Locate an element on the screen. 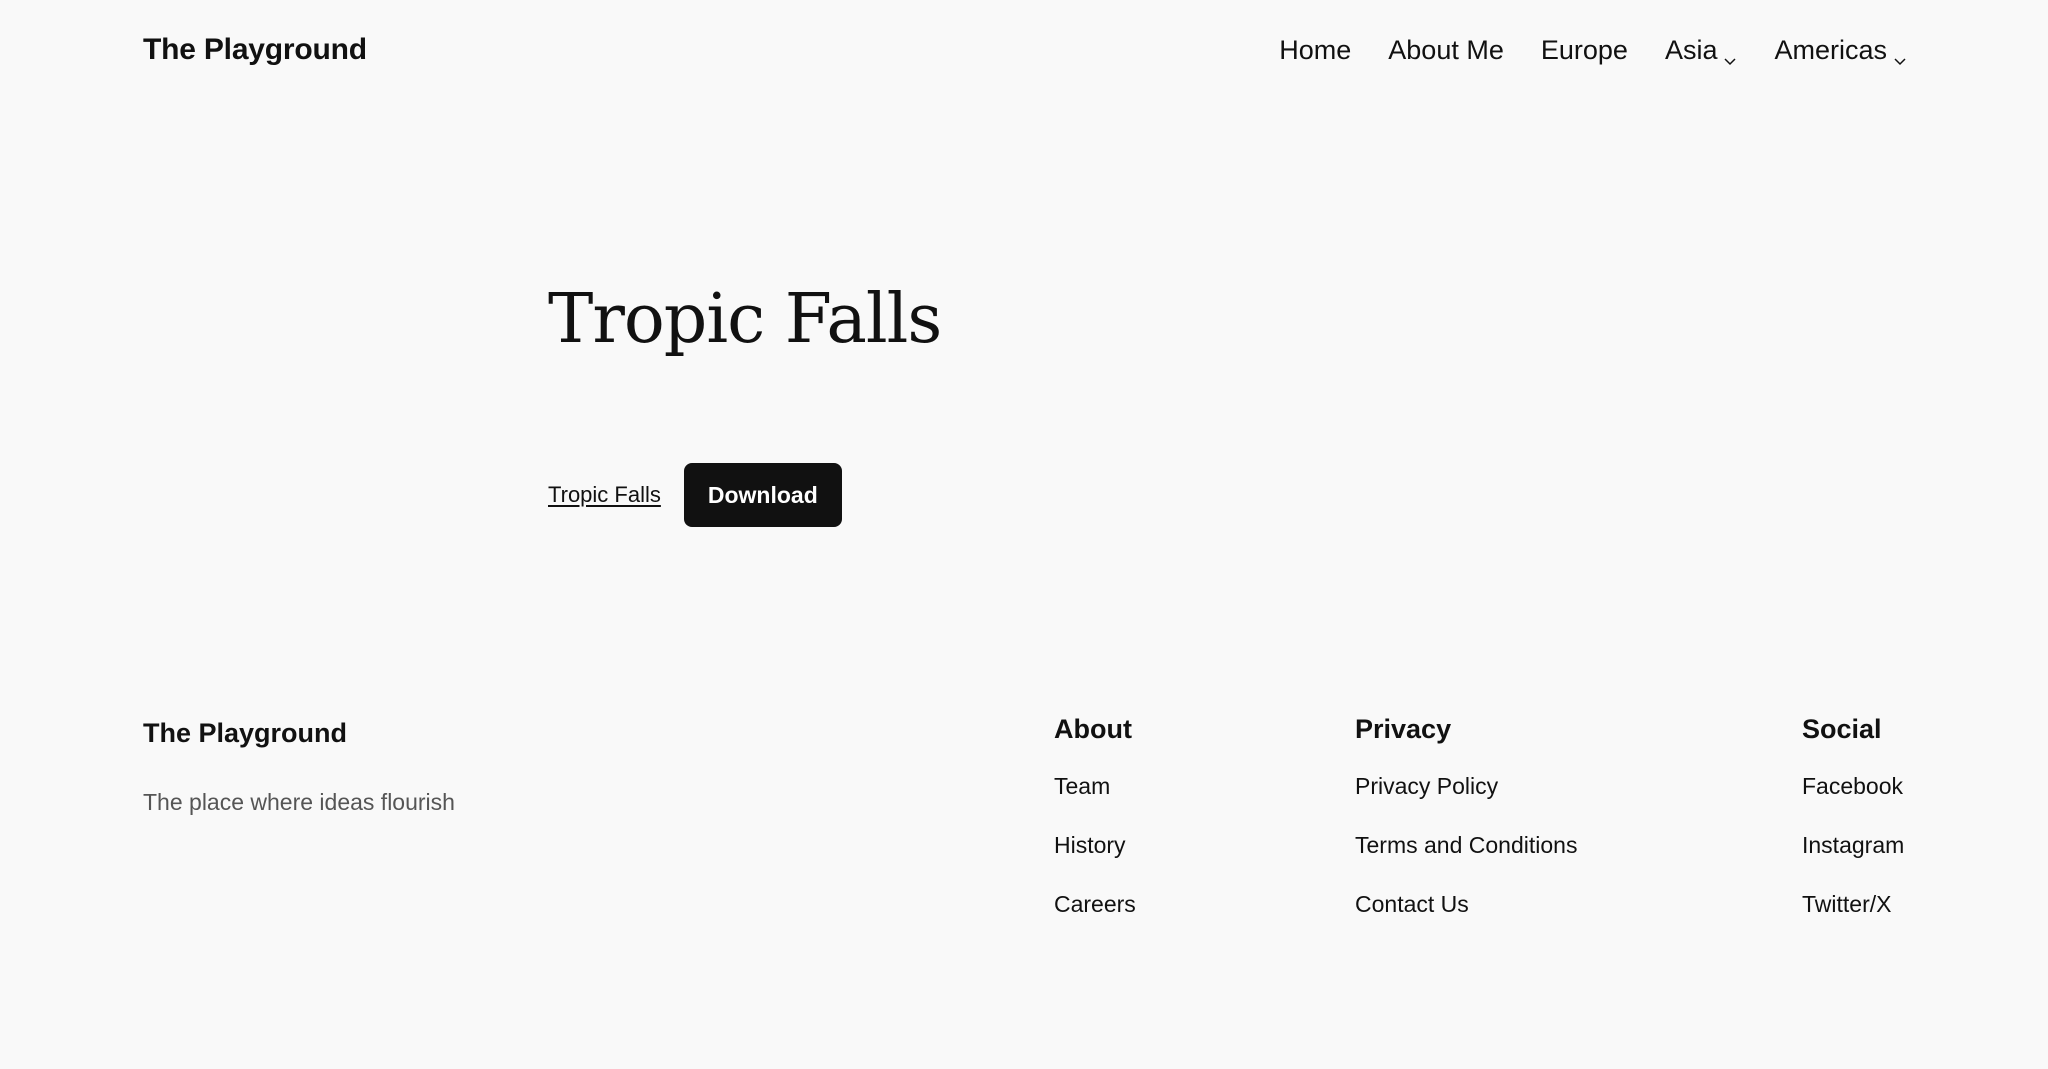  footer-link-privacy-policy: Privacy Policy is located at coordinates (1466, 801).